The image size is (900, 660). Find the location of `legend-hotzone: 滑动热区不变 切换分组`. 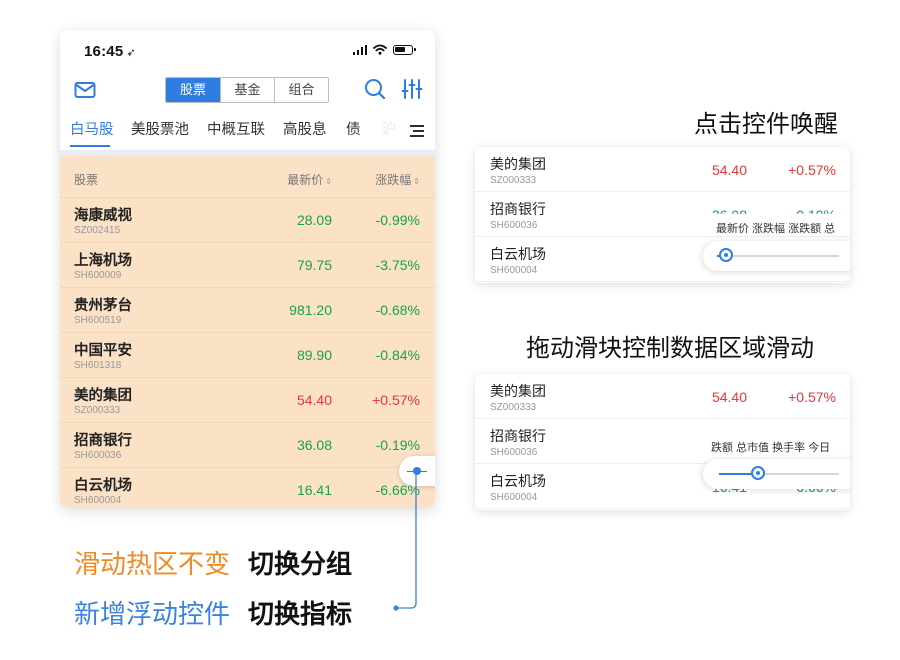

legend-hotzone: 滑动热区不变 切换分组 is located at coordinates (213, 562).